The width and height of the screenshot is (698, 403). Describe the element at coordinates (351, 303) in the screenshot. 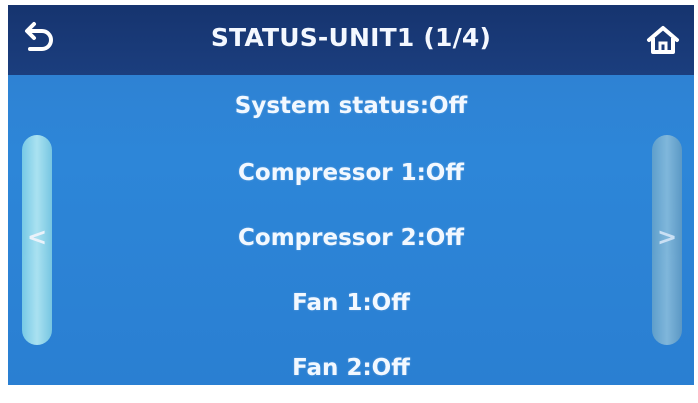

I see `status-fan-1: Fan 1:Off` at that location.